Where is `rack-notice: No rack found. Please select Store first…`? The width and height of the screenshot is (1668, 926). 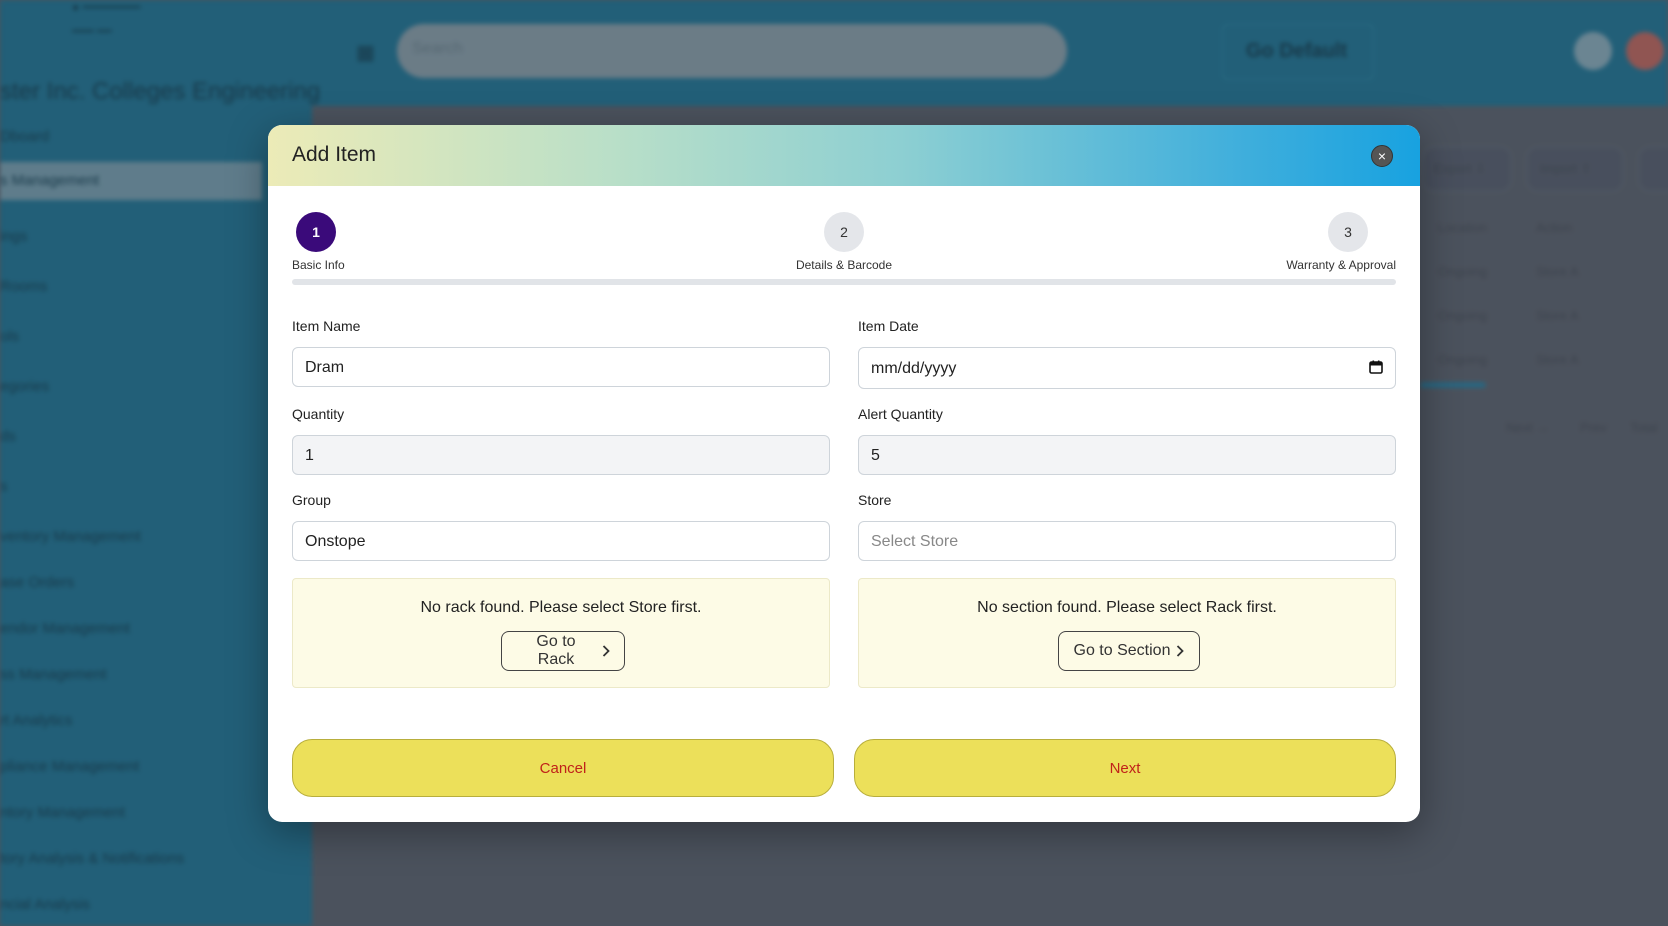
rack-notice: No rack found. Please select Store first… is located at coordinates (561, 633).